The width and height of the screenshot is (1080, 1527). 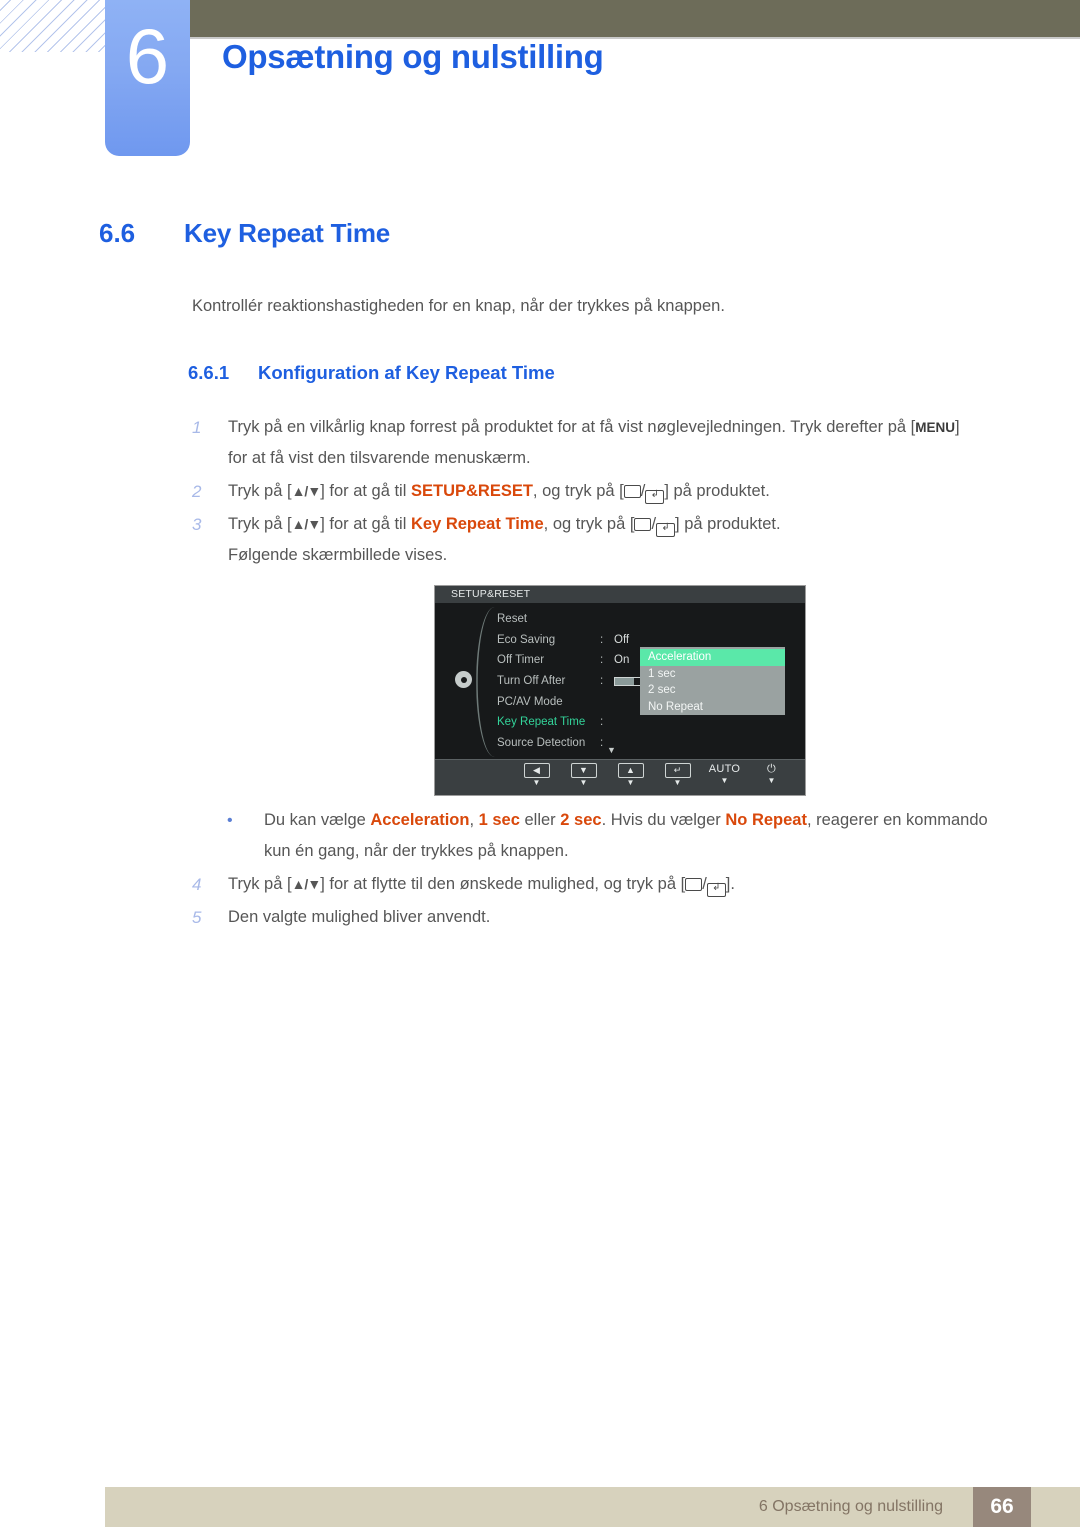 I want to click on page-number: 66, so click(x=1002, y=1507).